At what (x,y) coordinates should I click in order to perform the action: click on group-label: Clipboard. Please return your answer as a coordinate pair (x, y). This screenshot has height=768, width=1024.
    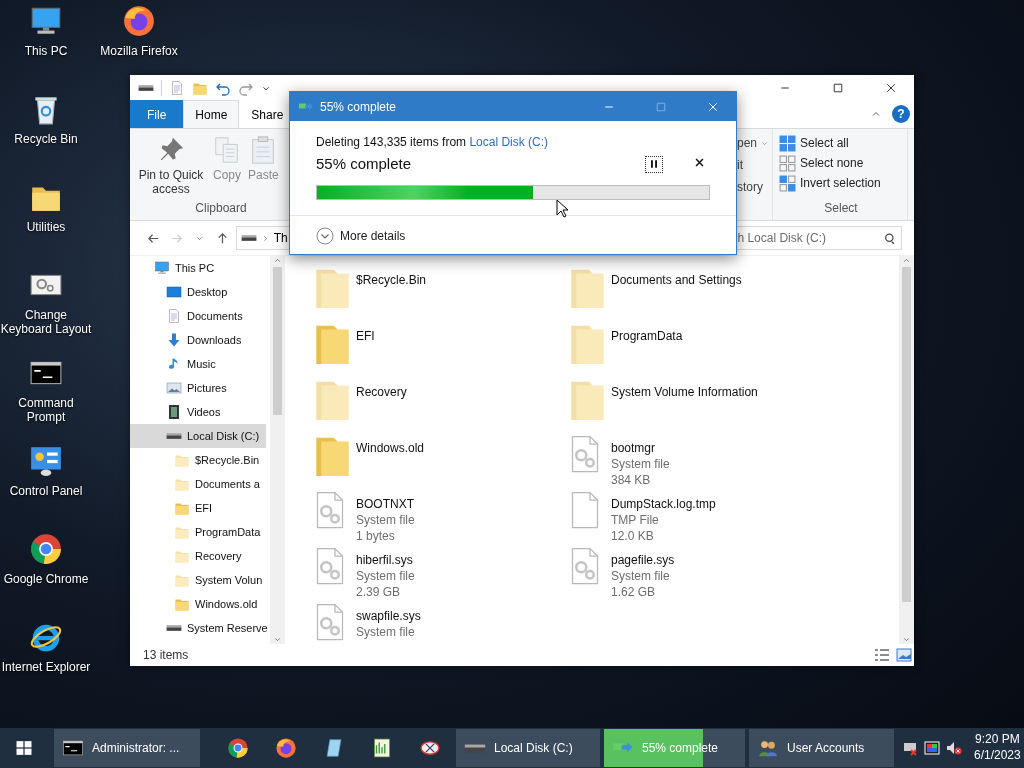
    Looking at the image, I should click on (221, 208).